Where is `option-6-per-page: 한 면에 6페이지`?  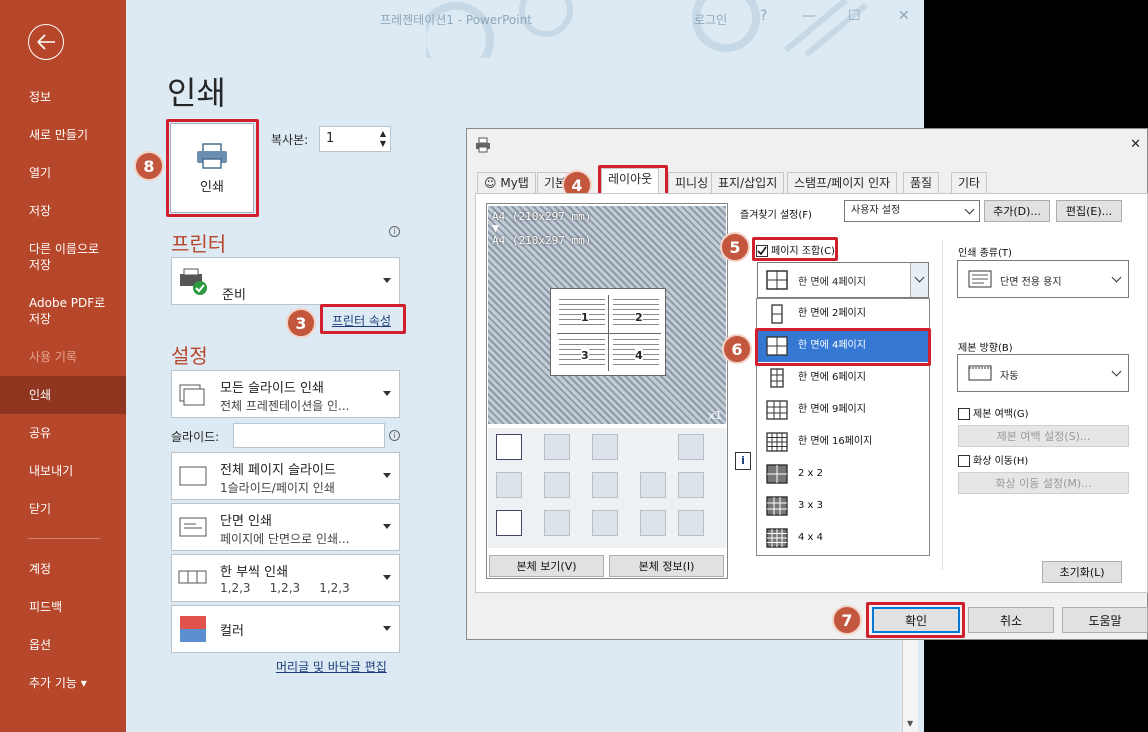 option-6-per-page: 한 면에 6페이지 is located at coordinates (844, 378).